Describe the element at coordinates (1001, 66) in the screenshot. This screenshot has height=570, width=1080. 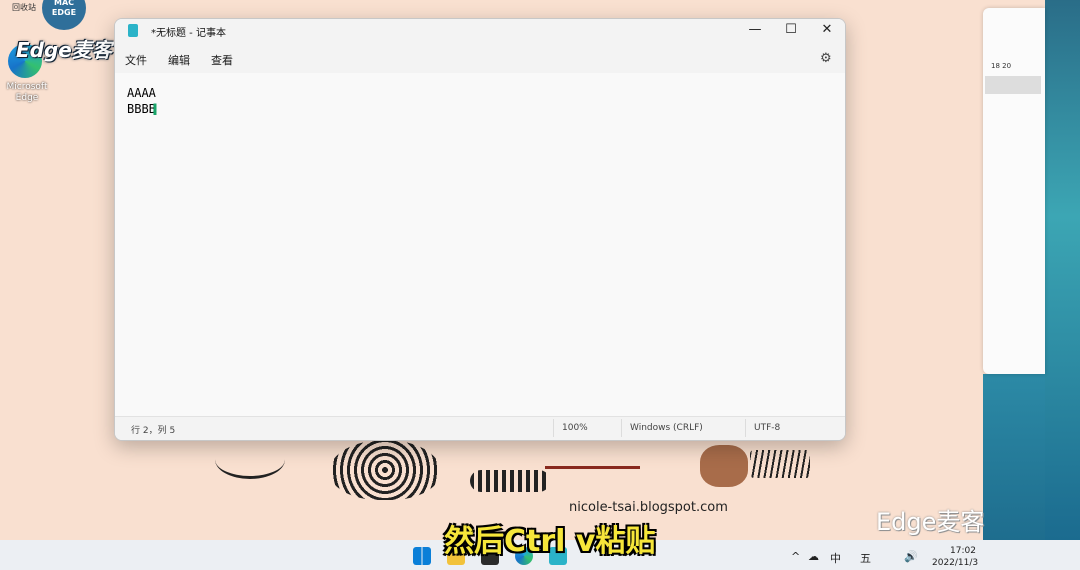
I see `ruler: 18 20` at that location.